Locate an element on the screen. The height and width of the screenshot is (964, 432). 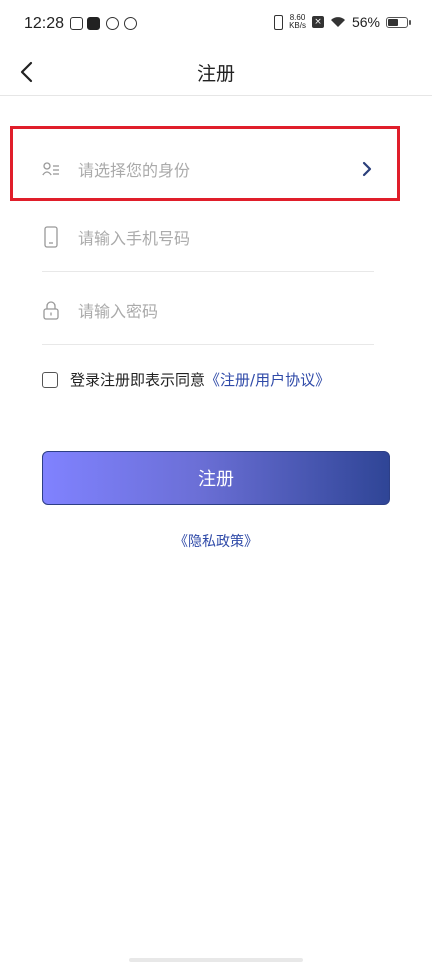
agree-text: 登录注册即表示同意 is located at coordinates (138, 380).